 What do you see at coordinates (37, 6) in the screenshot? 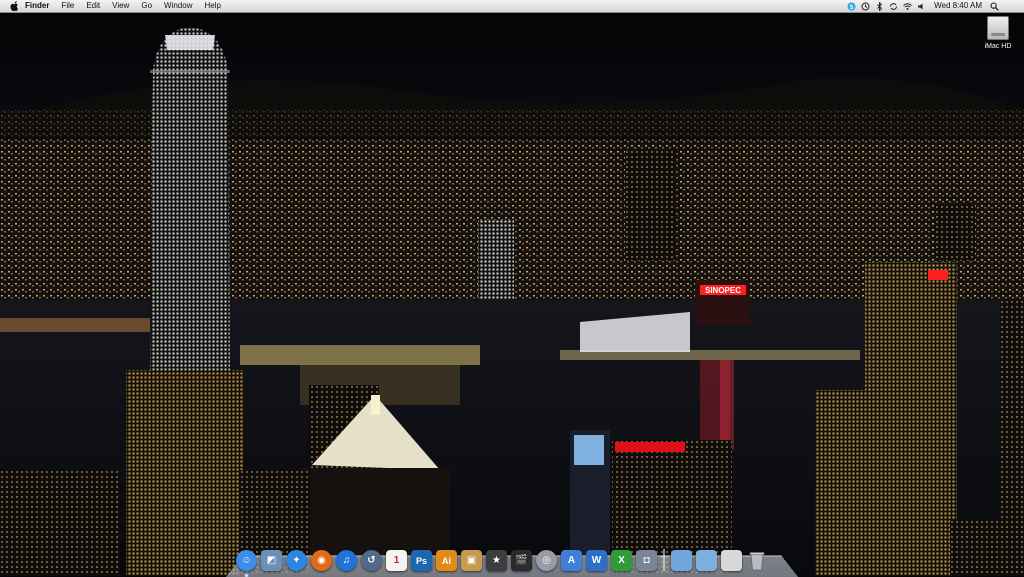
I see `menu-app-name: Finder` at bounding box center [37, 6].